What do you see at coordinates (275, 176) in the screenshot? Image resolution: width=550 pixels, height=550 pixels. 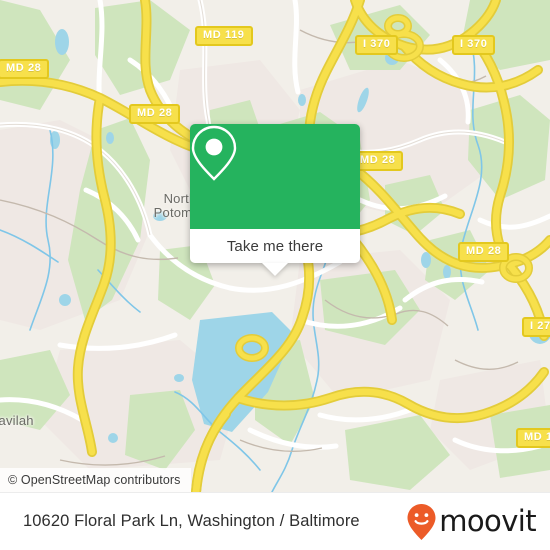 I see `callout-pin-area` at bounding box center [275, 176].